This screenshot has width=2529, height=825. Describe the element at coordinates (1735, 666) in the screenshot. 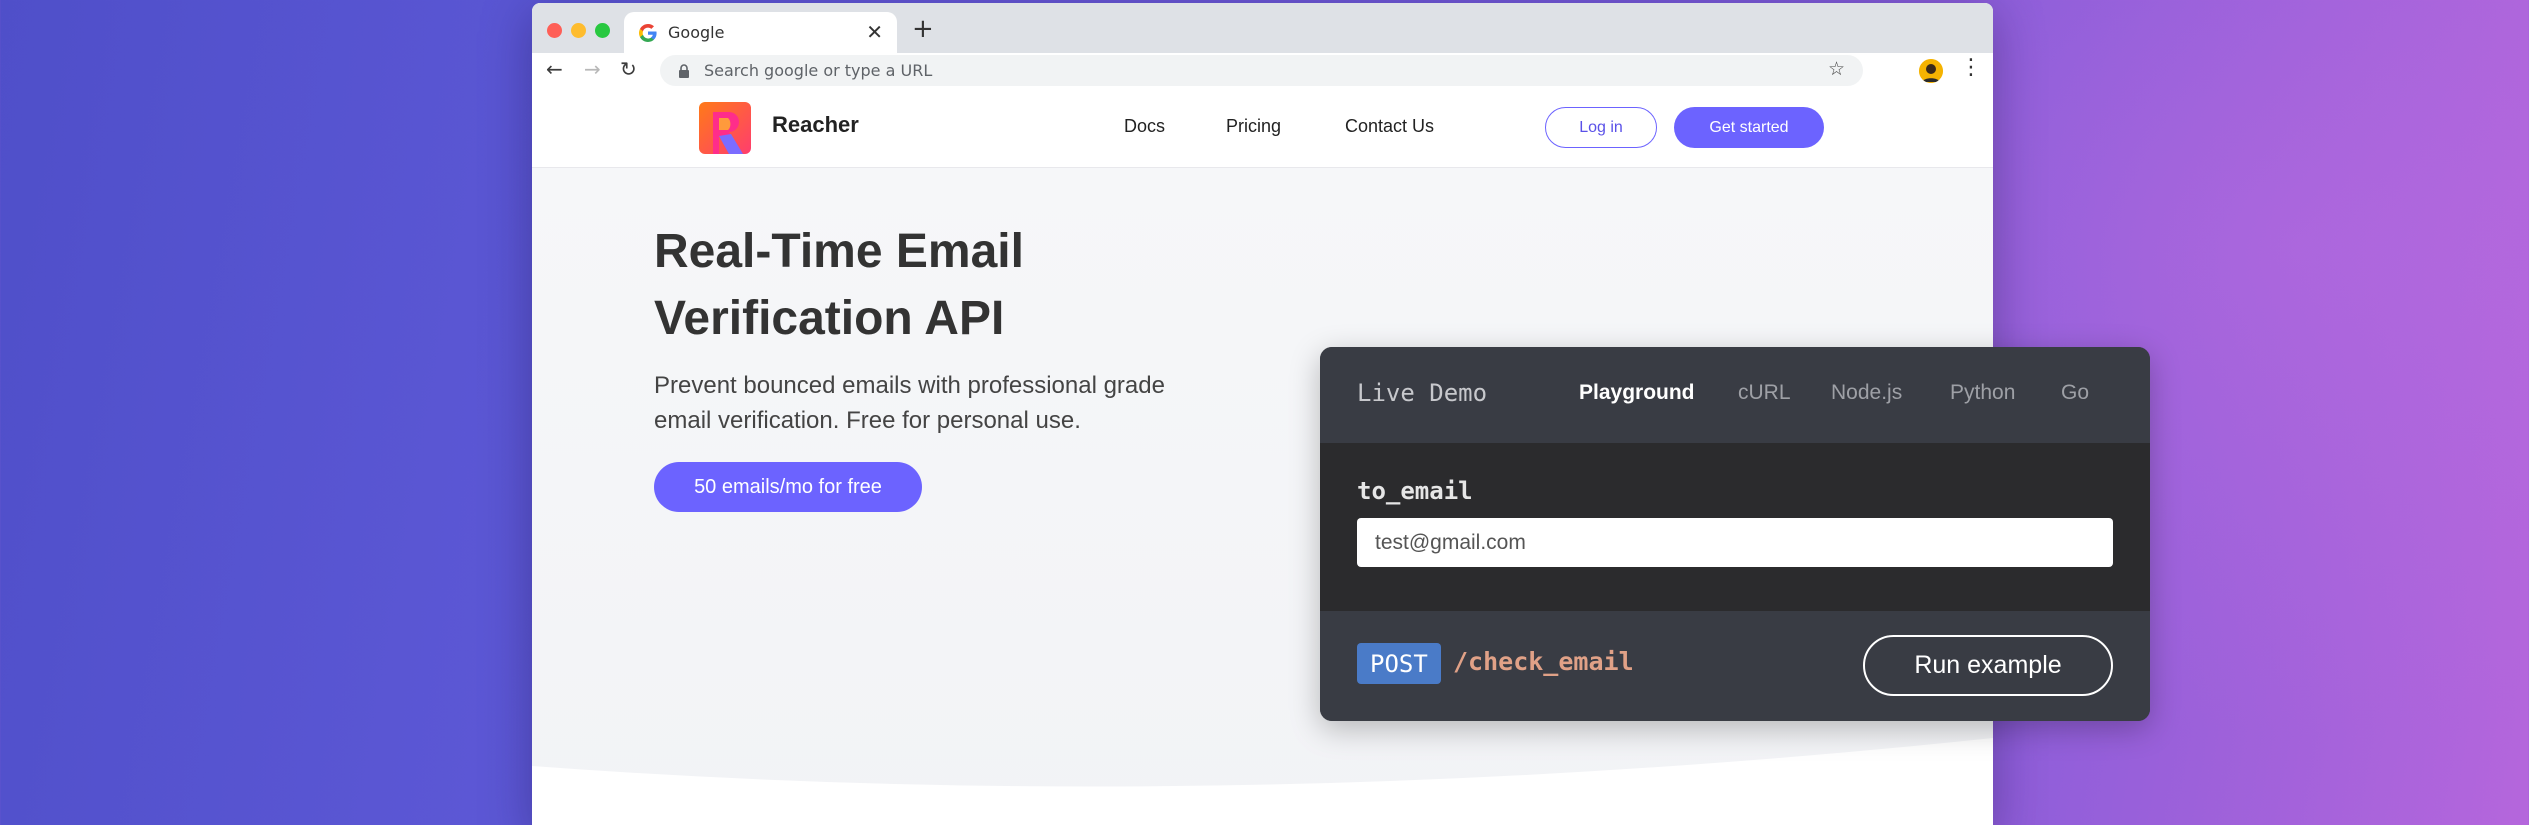

I see `demo-footer: POST /check_email Run example` at that location.